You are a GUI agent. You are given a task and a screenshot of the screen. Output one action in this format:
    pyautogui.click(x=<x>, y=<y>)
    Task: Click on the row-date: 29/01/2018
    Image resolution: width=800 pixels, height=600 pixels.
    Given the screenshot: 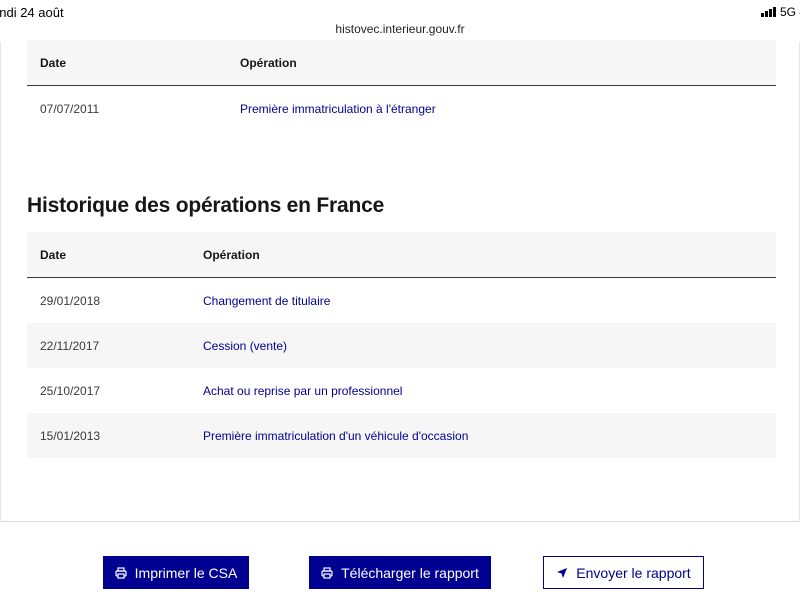 What is the action you would take?
    pyautogui.click(x=70, y=300)
    